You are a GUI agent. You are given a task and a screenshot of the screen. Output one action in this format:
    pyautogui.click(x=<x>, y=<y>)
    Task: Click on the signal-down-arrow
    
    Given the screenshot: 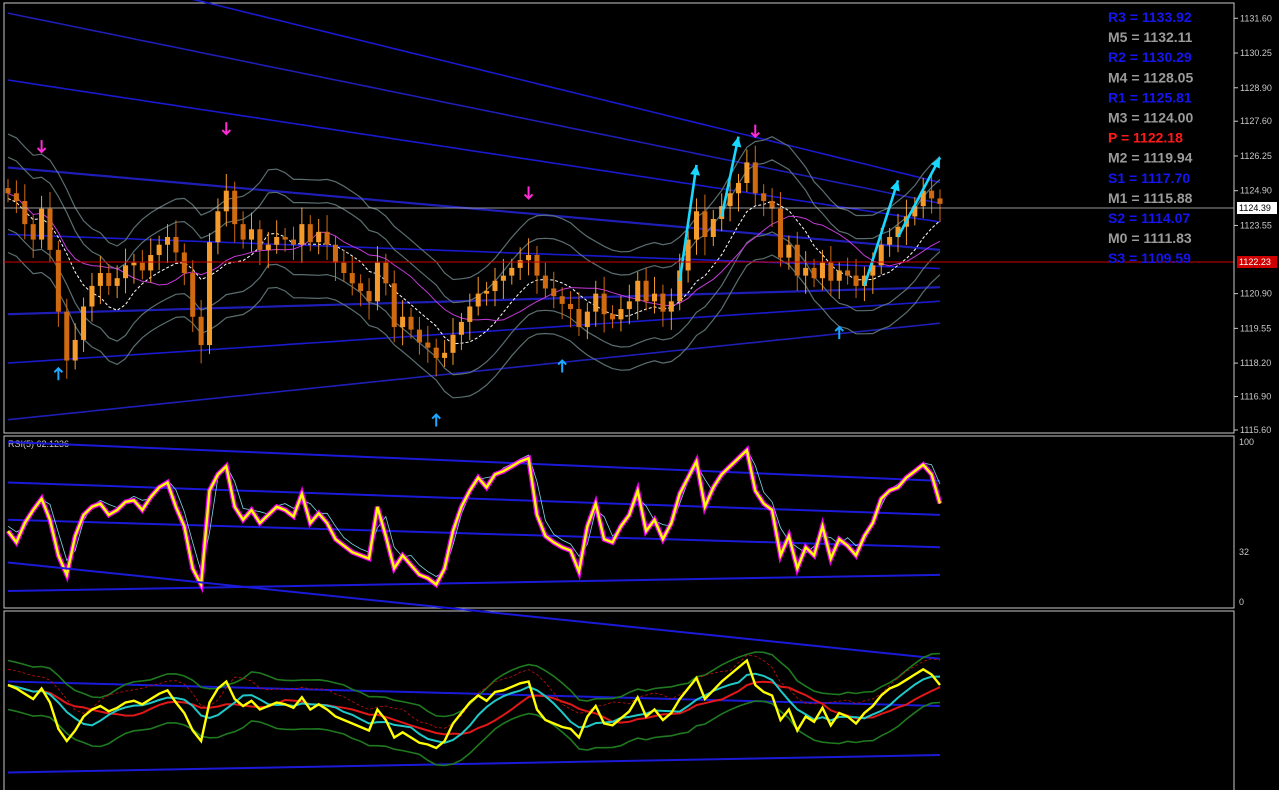 What is the action you would take?
    pyautogui.click(x=41, y=147)
    